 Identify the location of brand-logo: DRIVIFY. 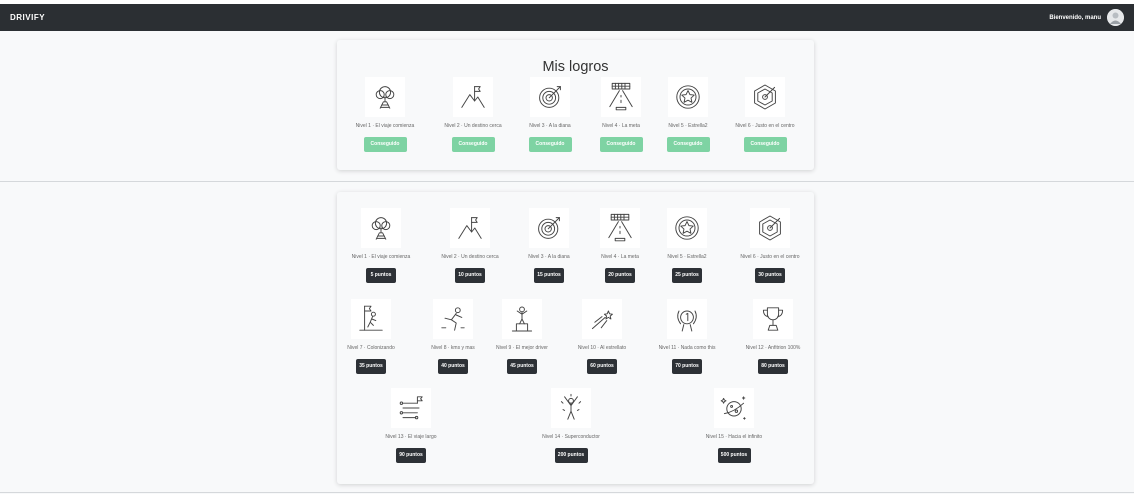
(27, 17).